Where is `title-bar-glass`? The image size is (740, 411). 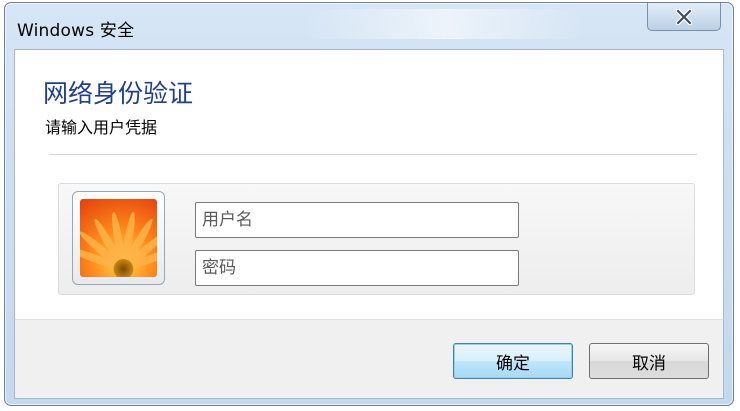 title-bar-glass is located at coordinates (445, 24).